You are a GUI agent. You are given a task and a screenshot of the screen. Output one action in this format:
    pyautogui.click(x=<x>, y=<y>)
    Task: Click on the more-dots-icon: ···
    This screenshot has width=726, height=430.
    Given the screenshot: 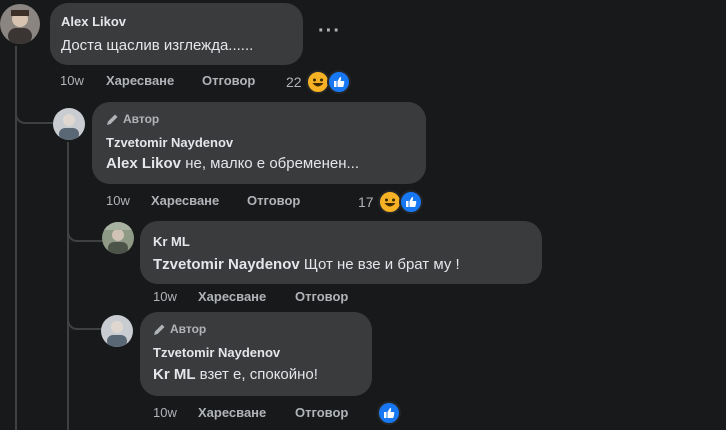 What is the action you would take?
    pyautogui.click(x=329, y=31)
    